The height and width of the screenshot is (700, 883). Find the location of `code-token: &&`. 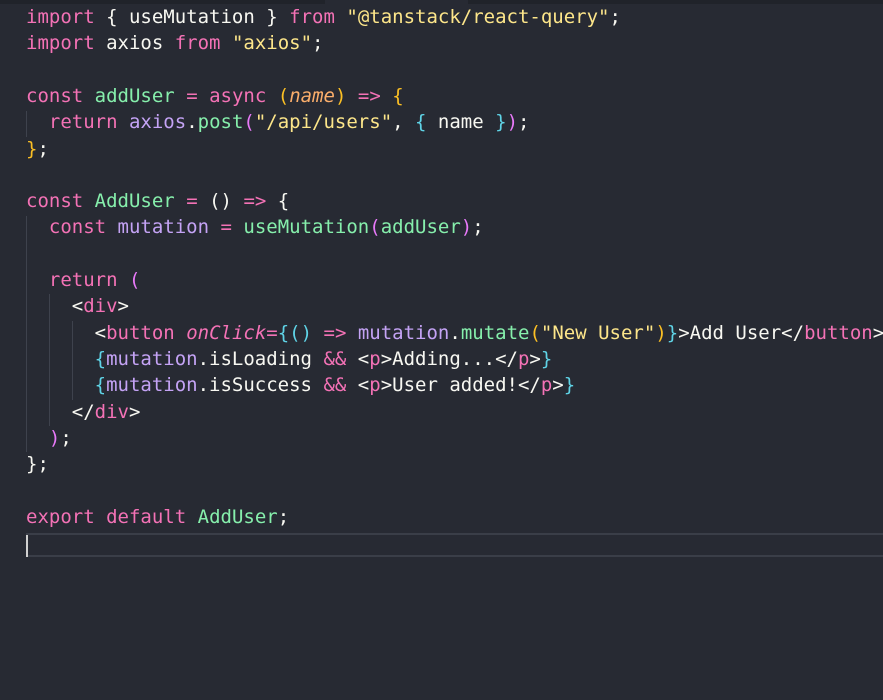

code-token: && is located at coordinates (335, 358).